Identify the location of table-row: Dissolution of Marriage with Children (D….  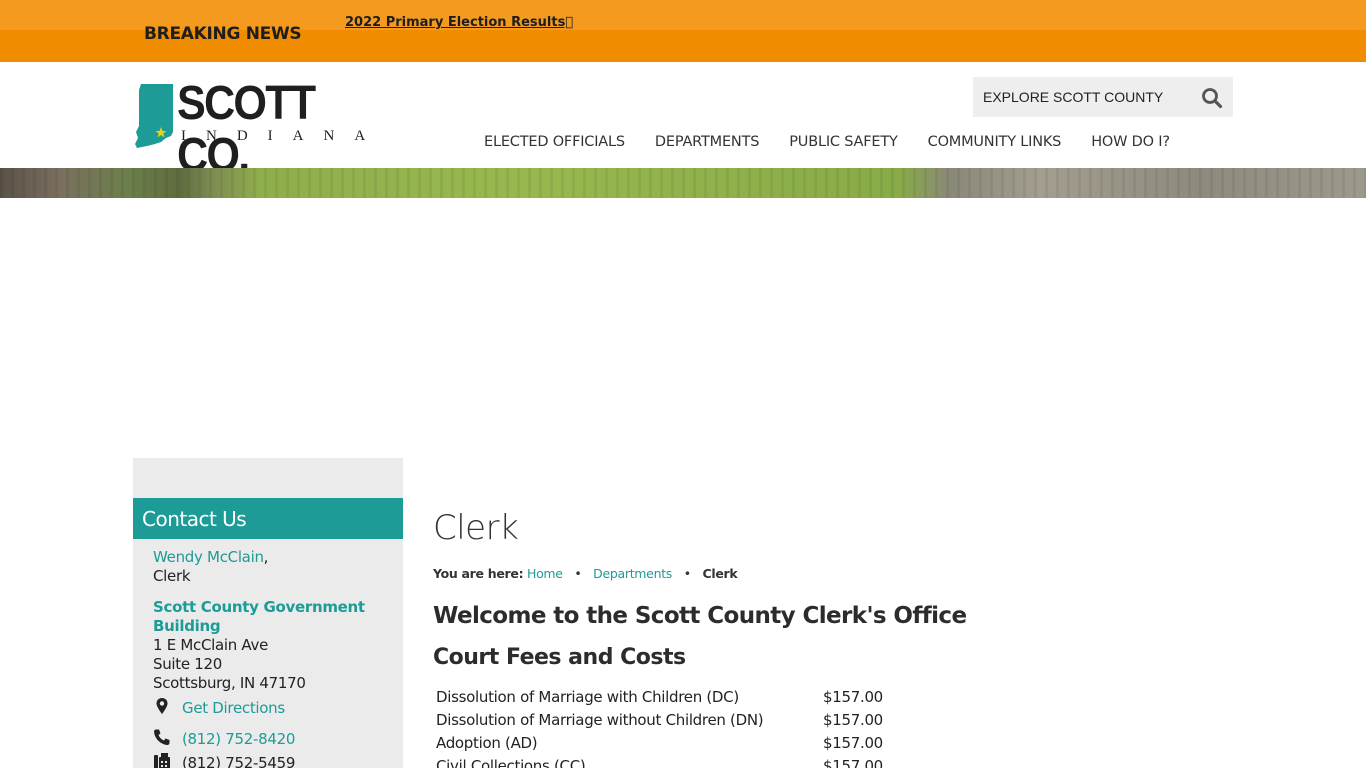
(666, 699).